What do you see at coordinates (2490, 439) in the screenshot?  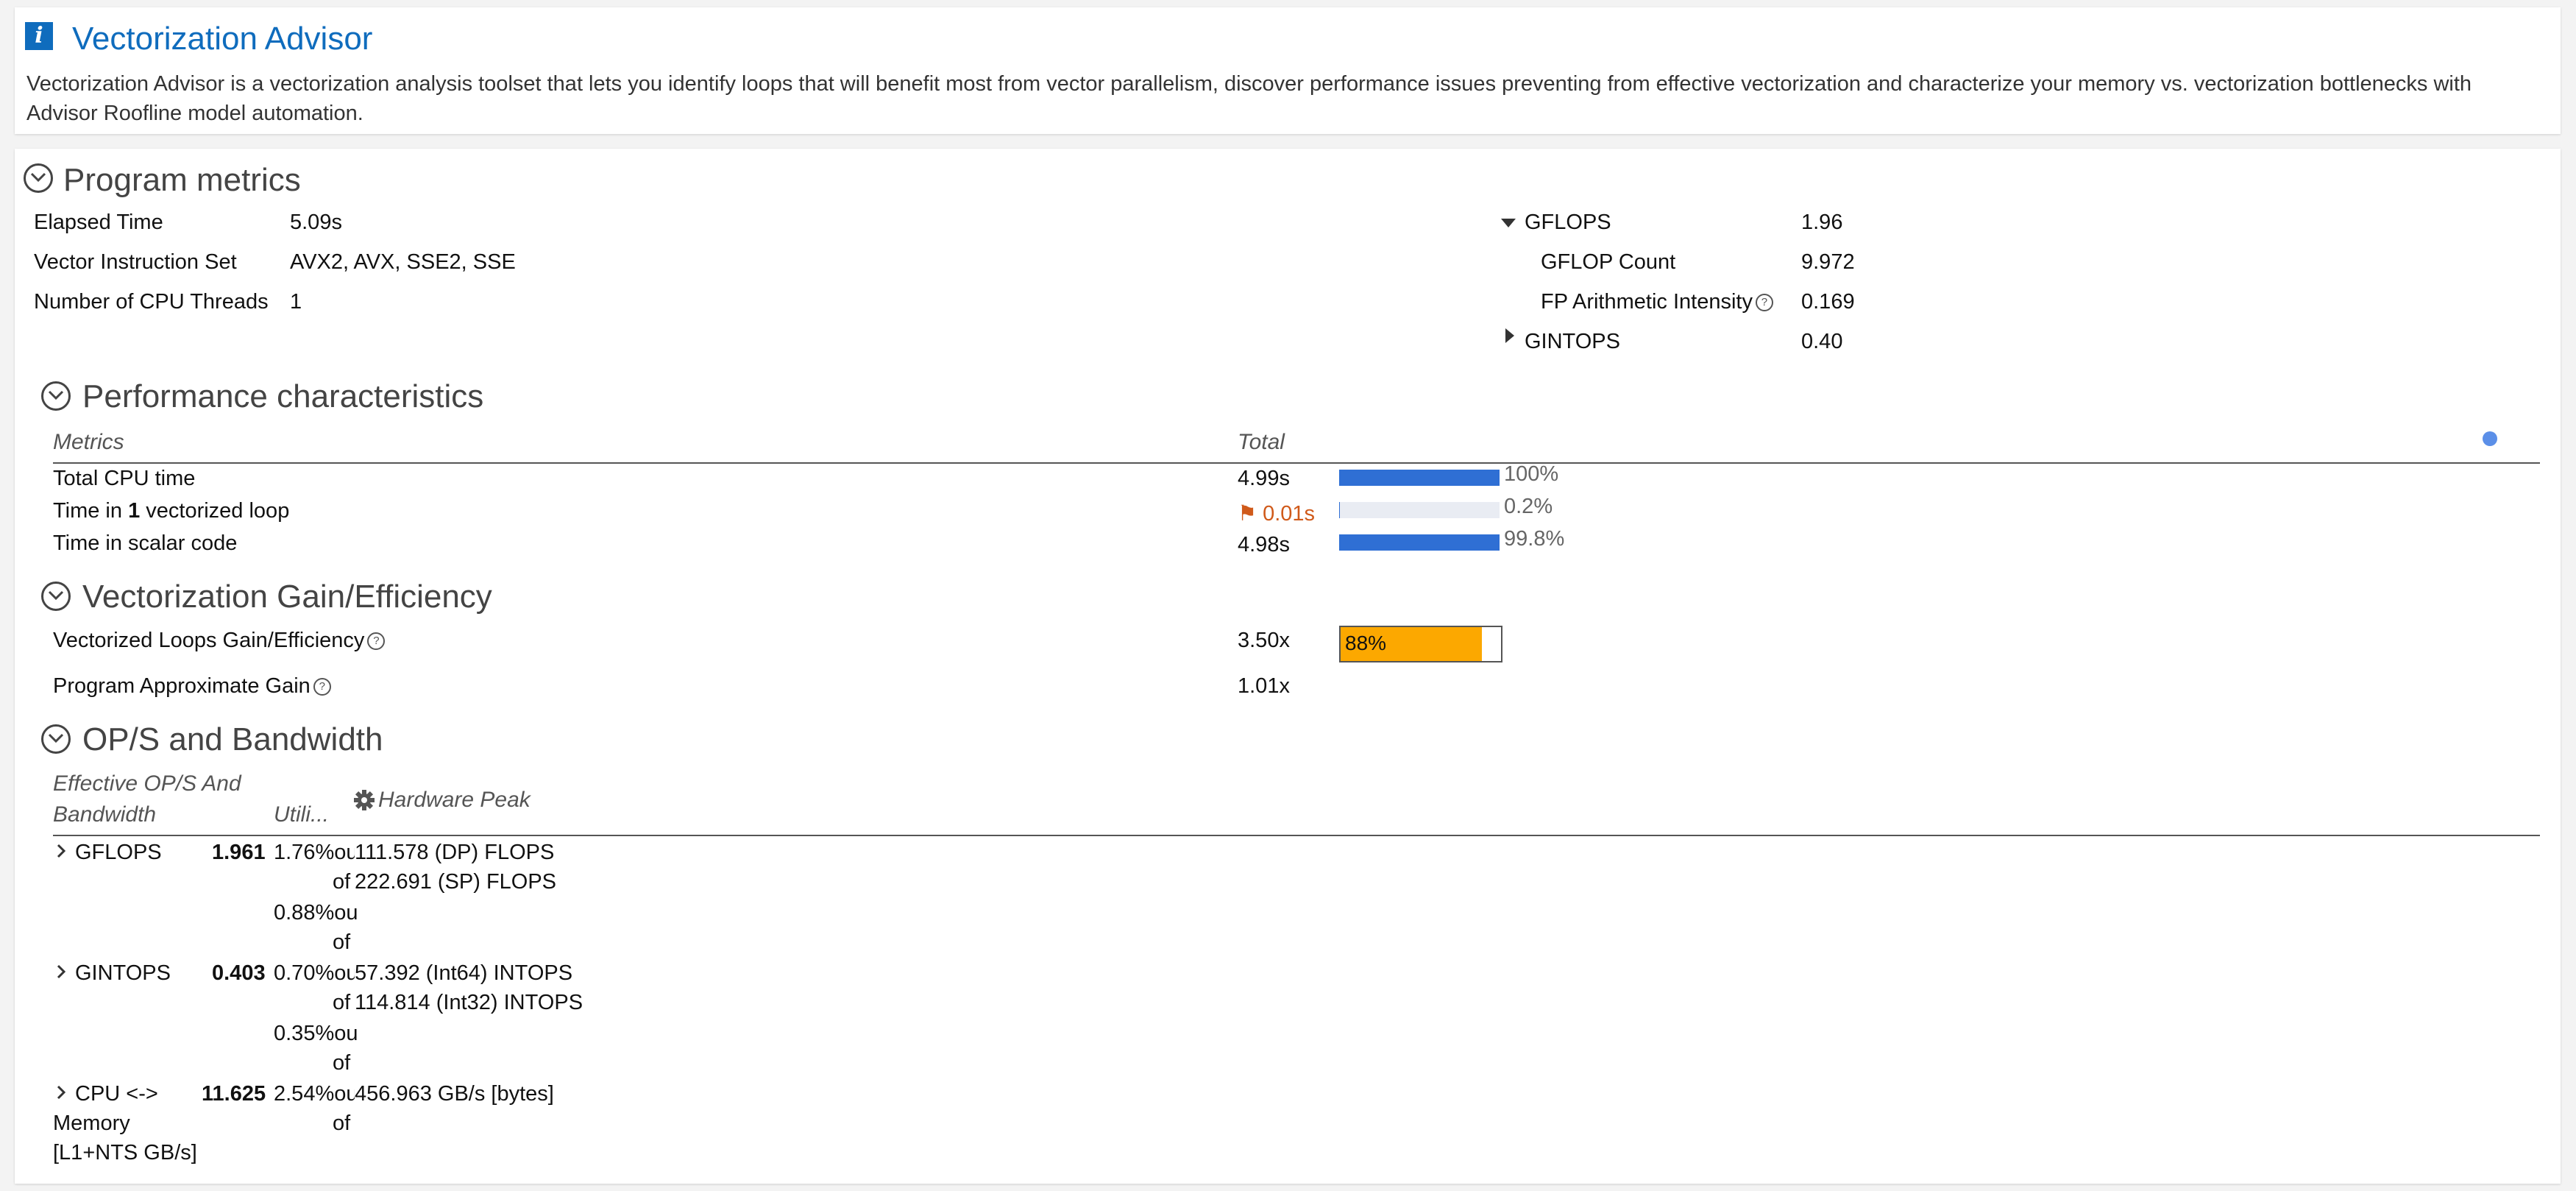 I see `status-dot` at bounding box center [2490, 439].